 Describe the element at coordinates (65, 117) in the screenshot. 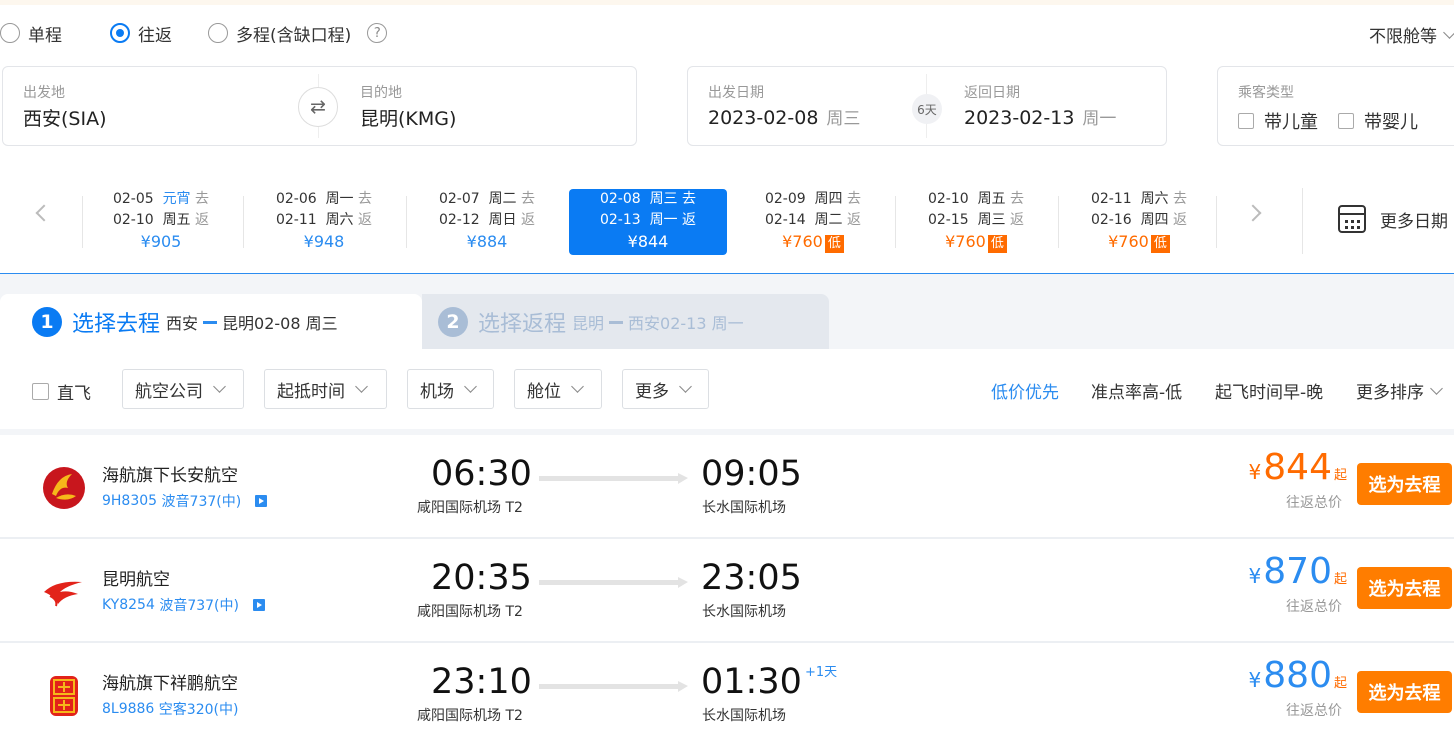

I see `origin-input: 西安(SIA)` at that location.